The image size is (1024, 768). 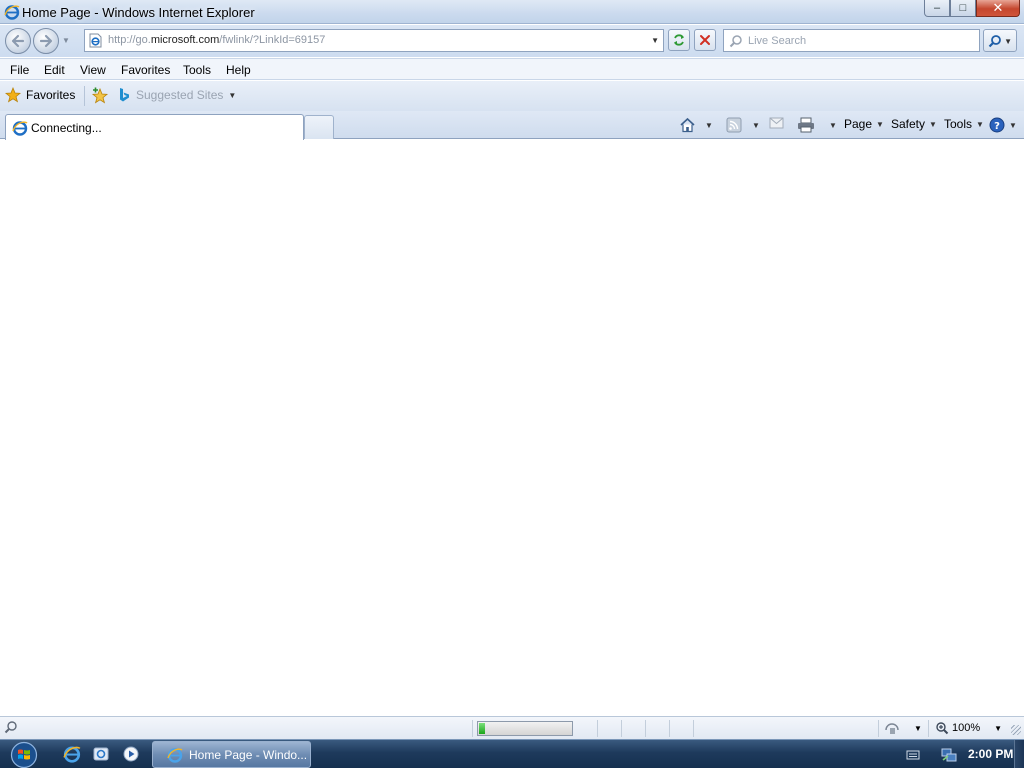 I want to click on forward-button, so click(x=46, y=41).